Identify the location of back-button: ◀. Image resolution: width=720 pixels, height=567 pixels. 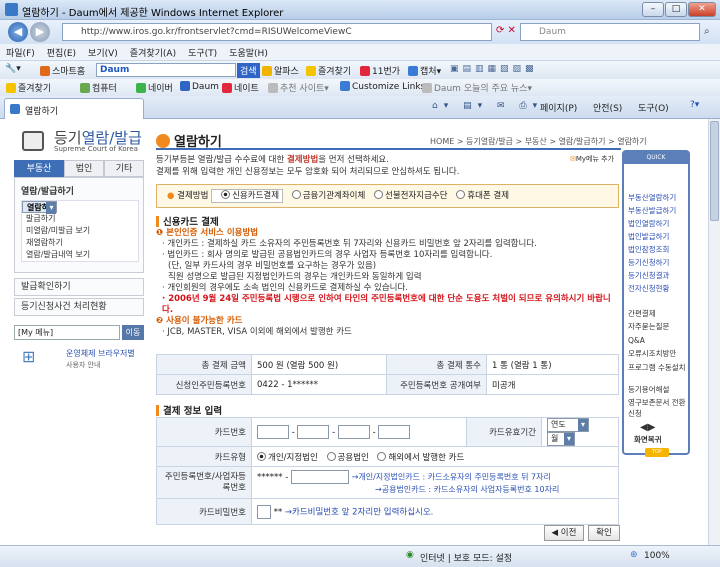
(18, 32).